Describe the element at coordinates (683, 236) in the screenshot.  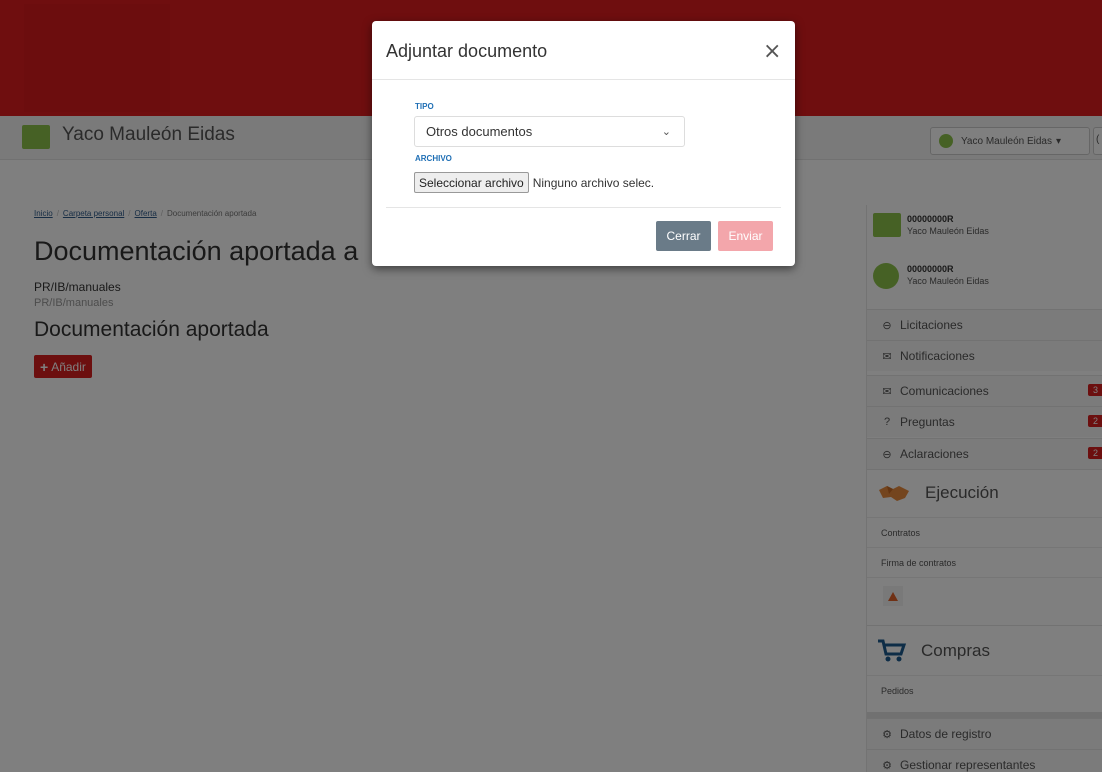
I see `cancel-button: Cerrar` at that location.